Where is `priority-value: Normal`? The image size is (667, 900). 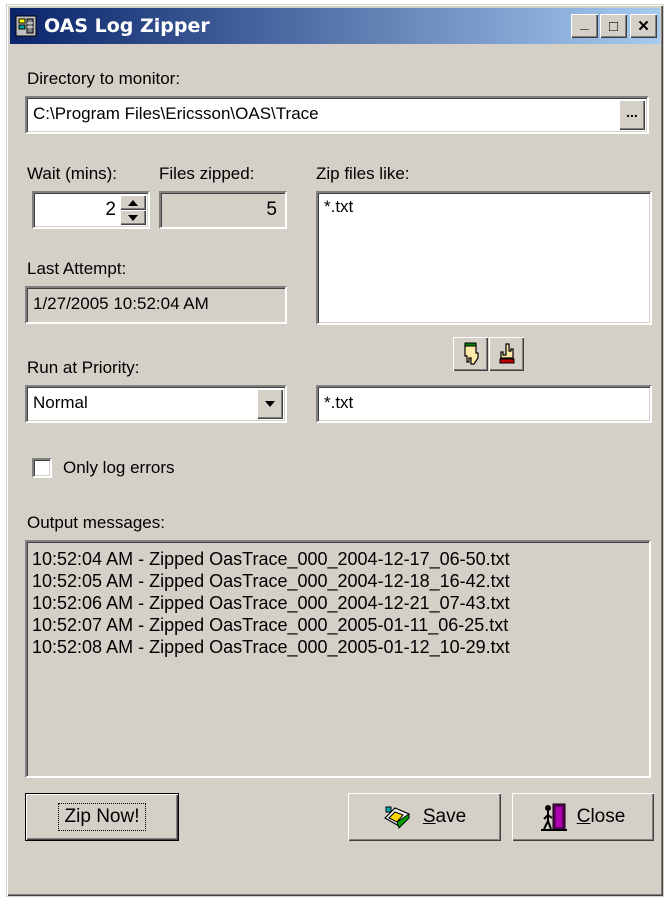
priority-value: Normal is located at coordinates (60, 402).